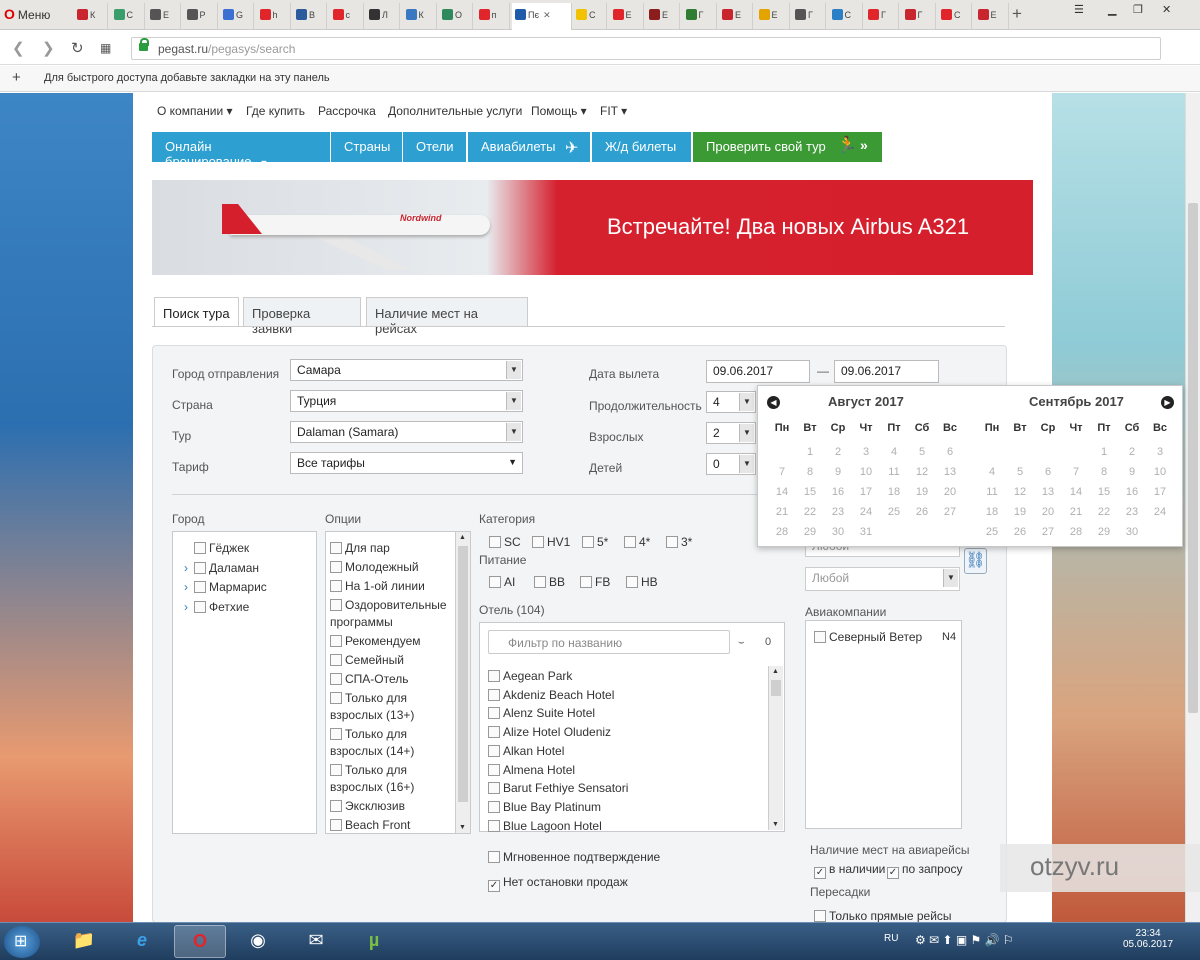 The height and width of the screenshot is (960, 1200). What do you see at coordinates (447, 316) in the screenshot?
I see `search-tab: Наличие мест на рейсах` at bounding box center [447, 316].